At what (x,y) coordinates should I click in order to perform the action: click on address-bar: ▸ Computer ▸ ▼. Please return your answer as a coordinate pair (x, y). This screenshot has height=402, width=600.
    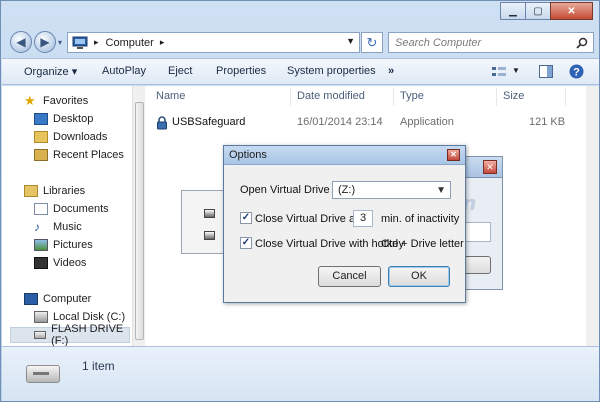
    Looking at the image, I should click on (213, 42).